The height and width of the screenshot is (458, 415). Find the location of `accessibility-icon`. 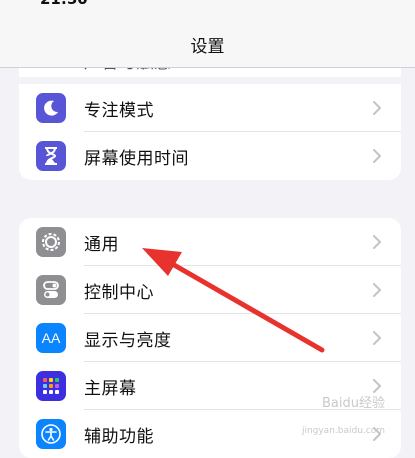

accessibility-icon is located at coordinates (51, 434).